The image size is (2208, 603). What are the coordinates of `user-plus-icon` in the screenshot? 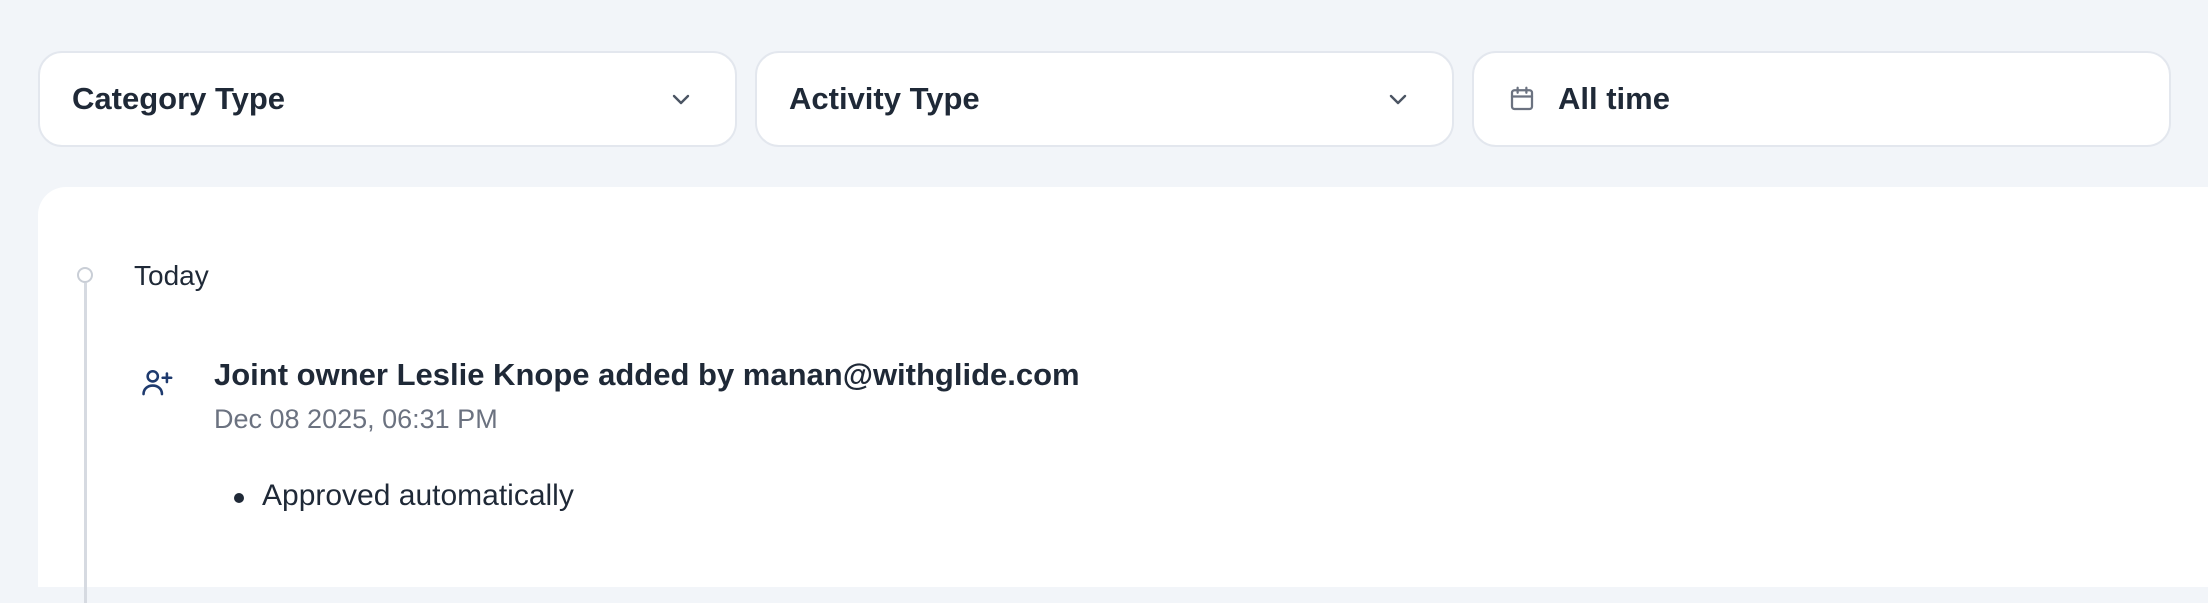 It's located at (157, 382).